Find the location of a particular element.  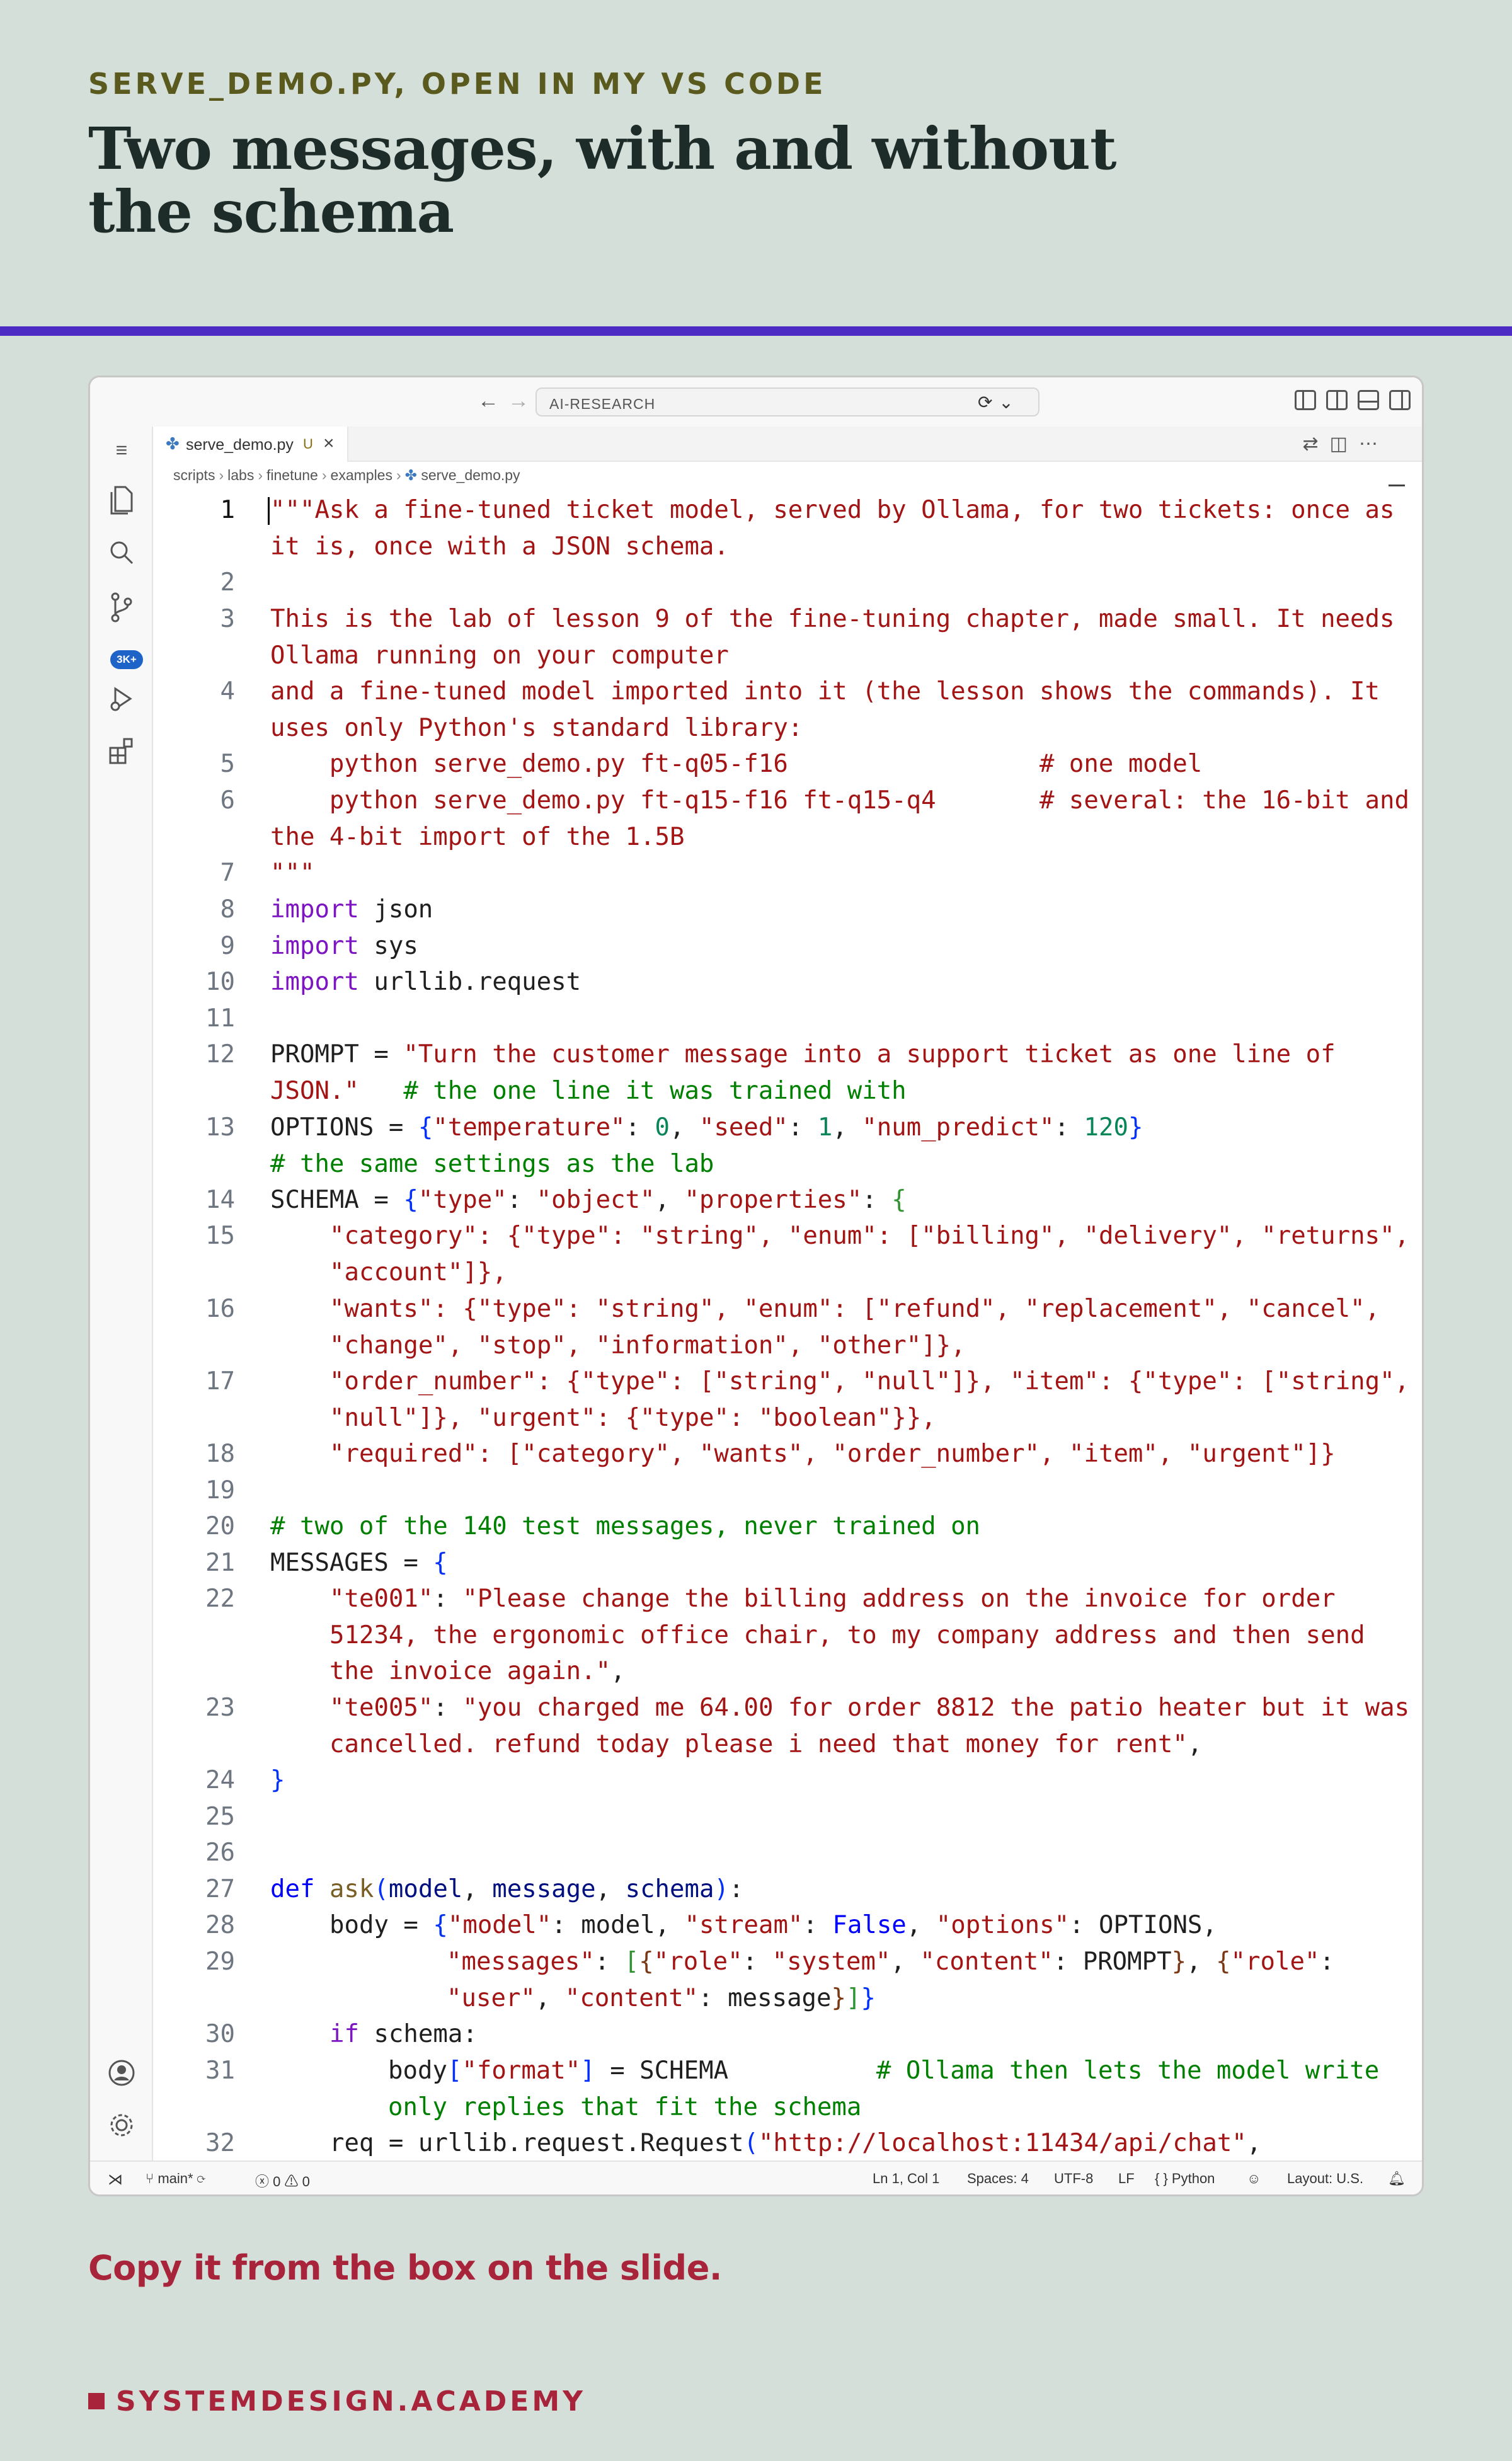

line-number: 14 is located at coordinates (220, 1200).